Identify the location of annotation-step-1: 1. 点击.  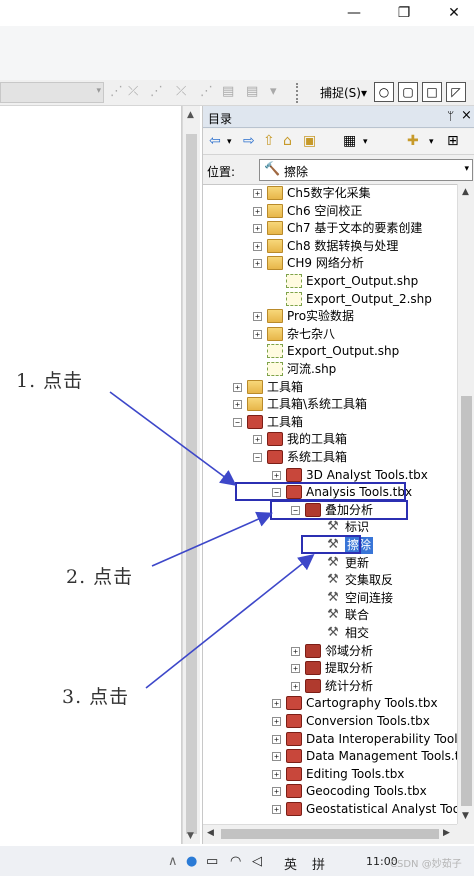
(50, 381).